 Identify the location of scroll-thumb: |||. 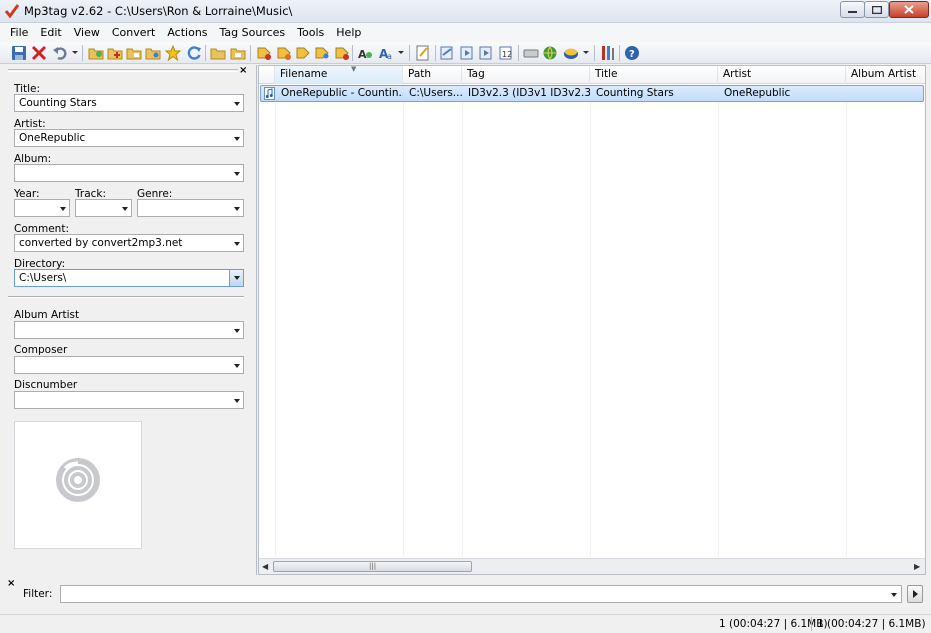
(372, 566).